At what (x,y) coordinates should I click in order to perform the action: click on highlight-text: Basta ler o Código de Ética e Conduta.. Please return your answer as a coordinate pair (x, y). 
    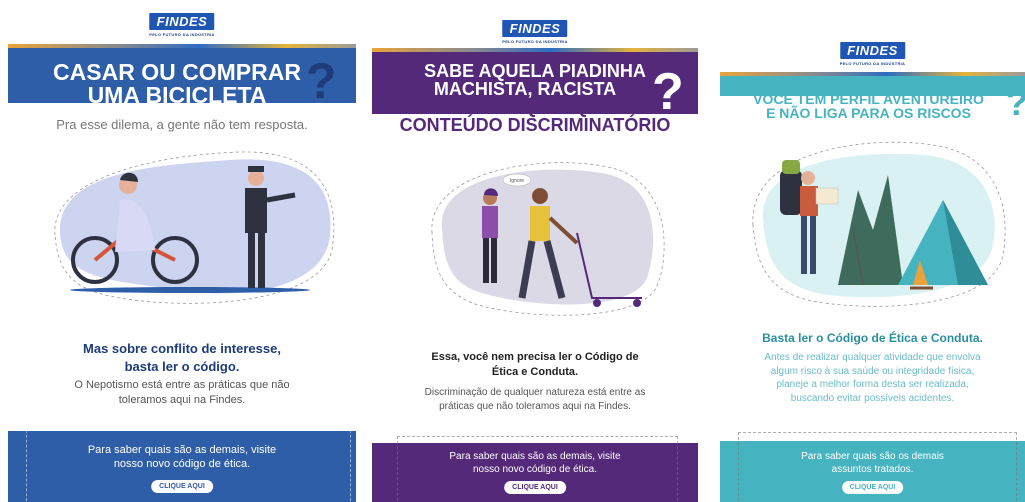
    Looking at the image, I should click on (872, 338).